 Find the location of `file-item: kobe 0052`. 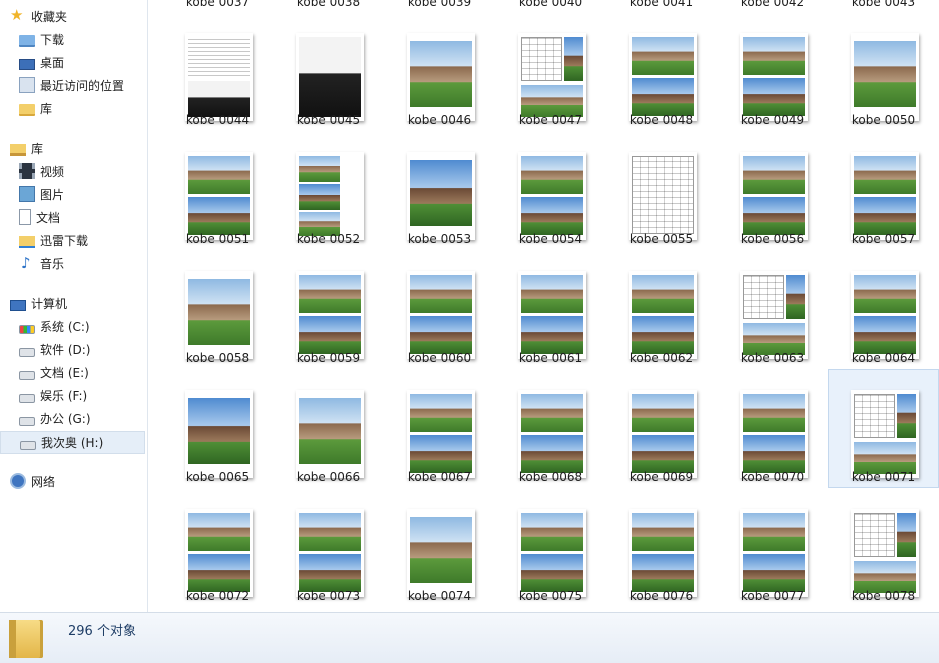

file-item: kobe 0052 is located at coordinates (328, 190).